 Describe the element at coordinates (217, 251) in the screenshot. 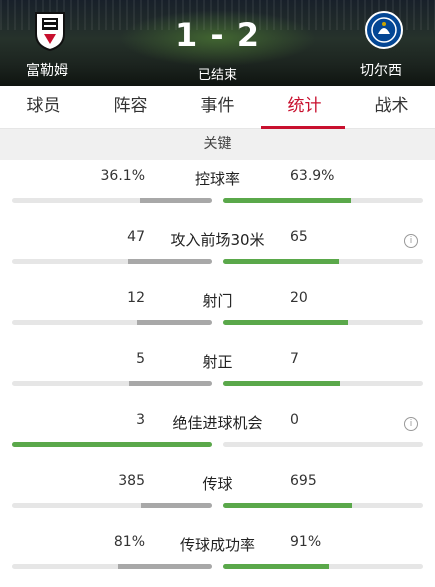

I see `stat-row: 47 攻入前场30米 65 i` at that location.